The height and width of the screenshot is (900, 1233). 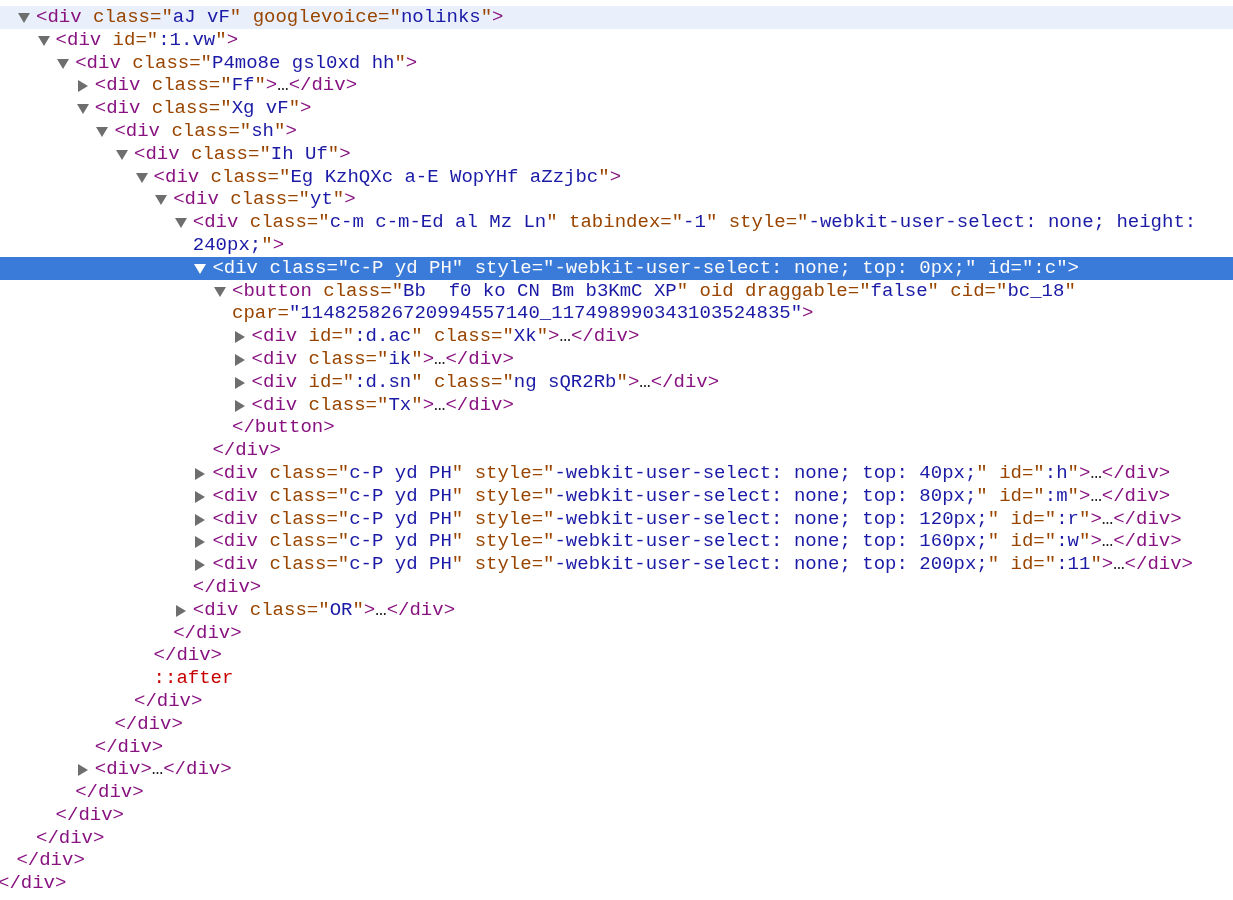 I want to click on dom-node-row: <div id=":1.vw">, so click(x=616, y=40).